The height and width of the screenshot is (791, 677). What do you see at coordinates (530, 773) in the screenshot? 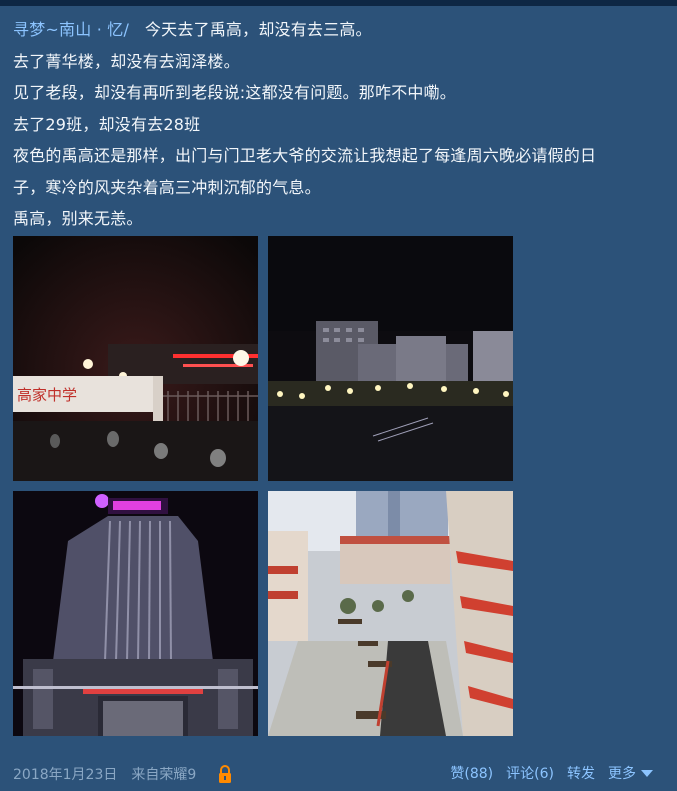
I see `comment-button: 评论(6)` at bounding box center [530, 773].